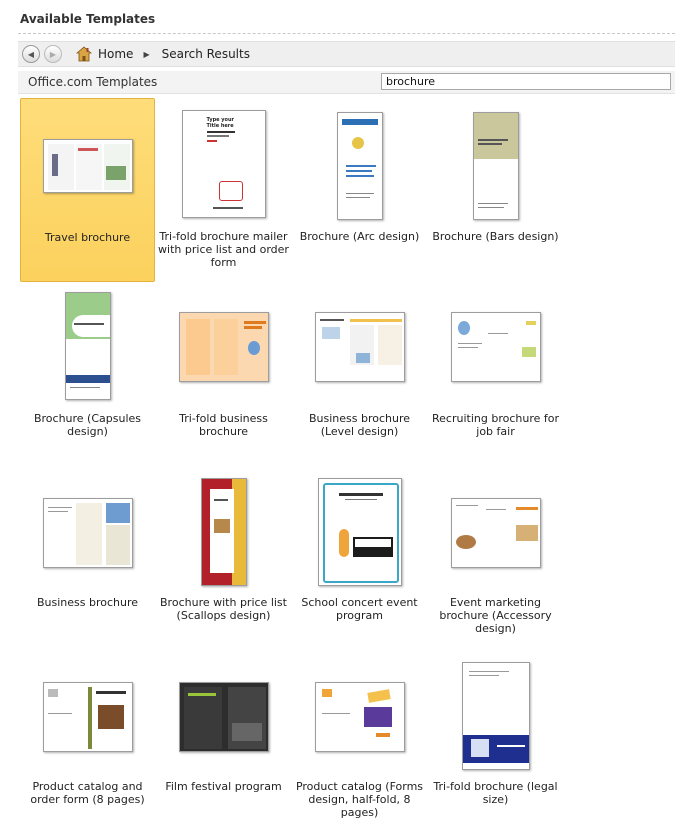 The height and width of the screenshot is (819, 675). I want to click on template-travel-brochure: Travel brochure, so click(87, 190).